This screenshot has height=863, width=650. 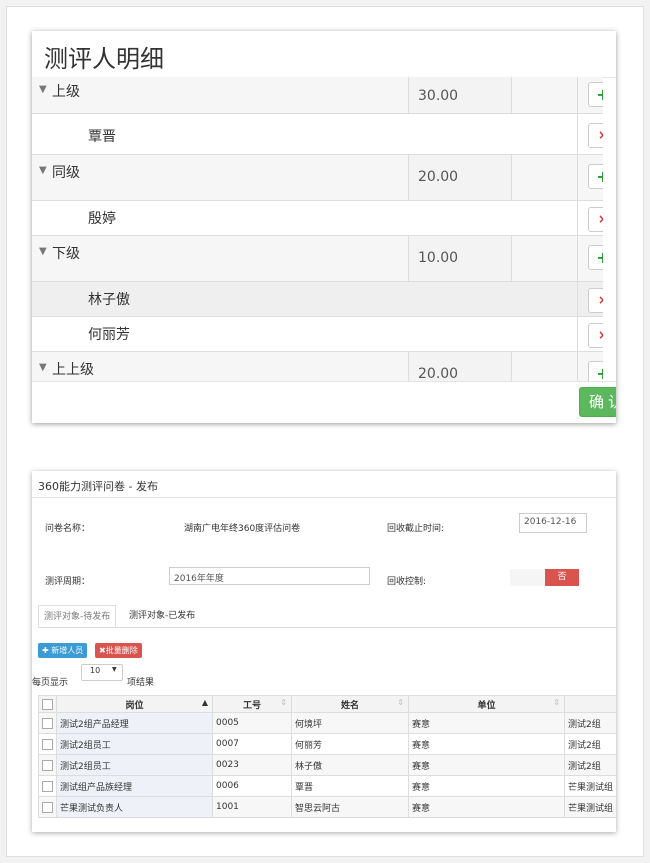 I want to click on evaluator-row: 殷婷 ×, so click(x=317, y=218).